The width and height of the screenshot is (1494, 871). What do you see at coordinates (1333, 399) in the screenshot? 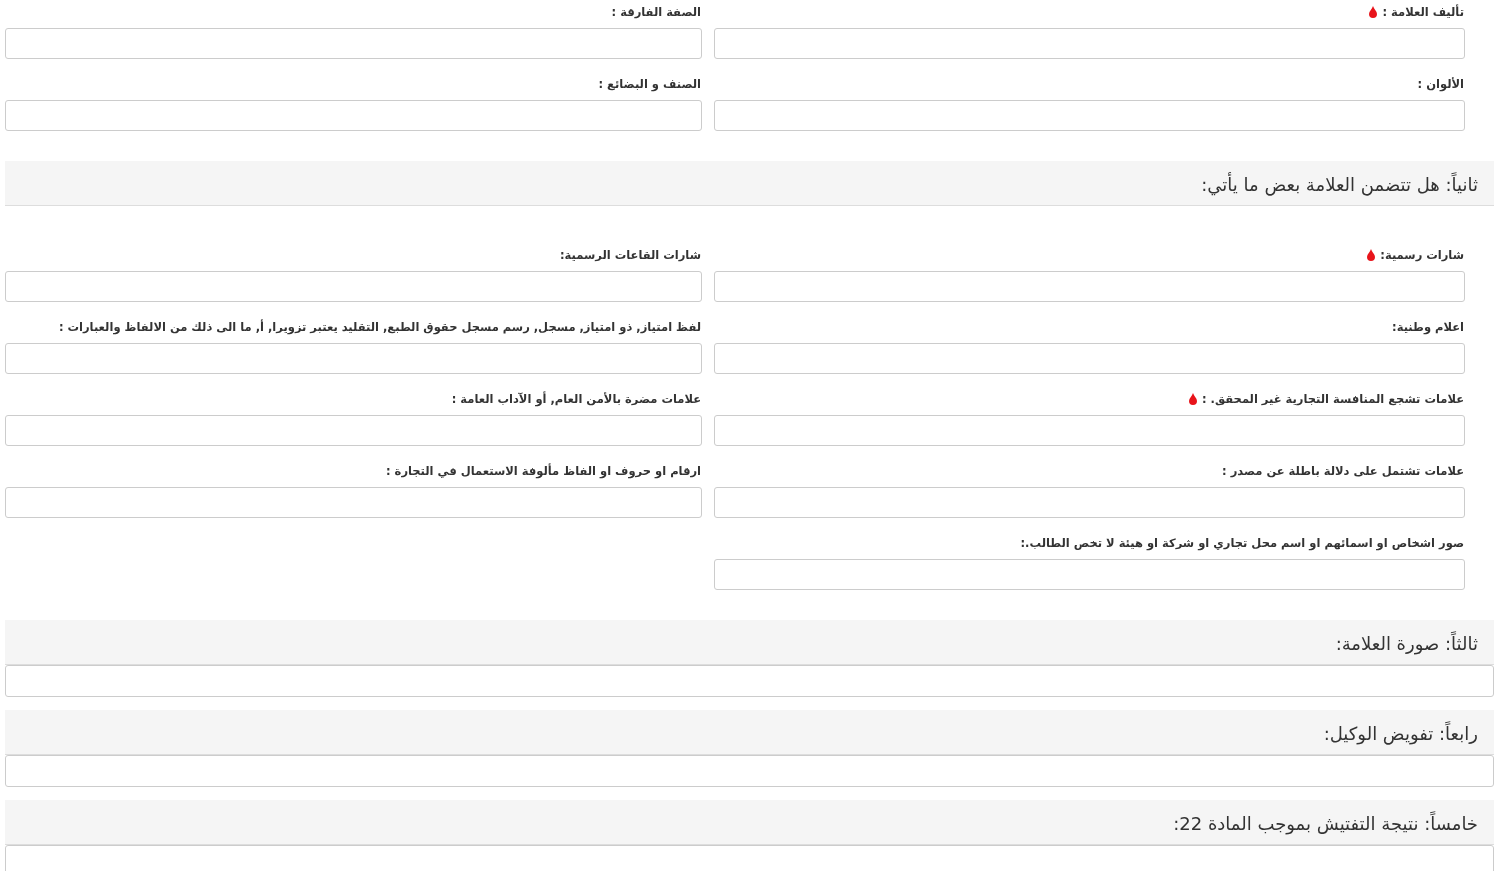
I see `field-label: علامات تشجع المنافسة التجارية غير المحقق. :` at bounding box center [1333, 399].